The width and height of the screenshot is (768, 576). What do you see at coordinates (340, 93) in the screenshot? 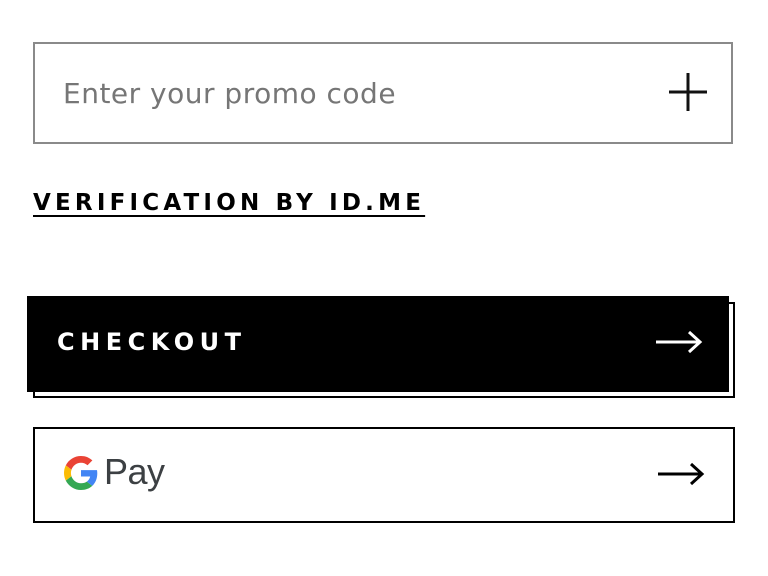
I see `promo-code-input` at bounding box center [340, 93].